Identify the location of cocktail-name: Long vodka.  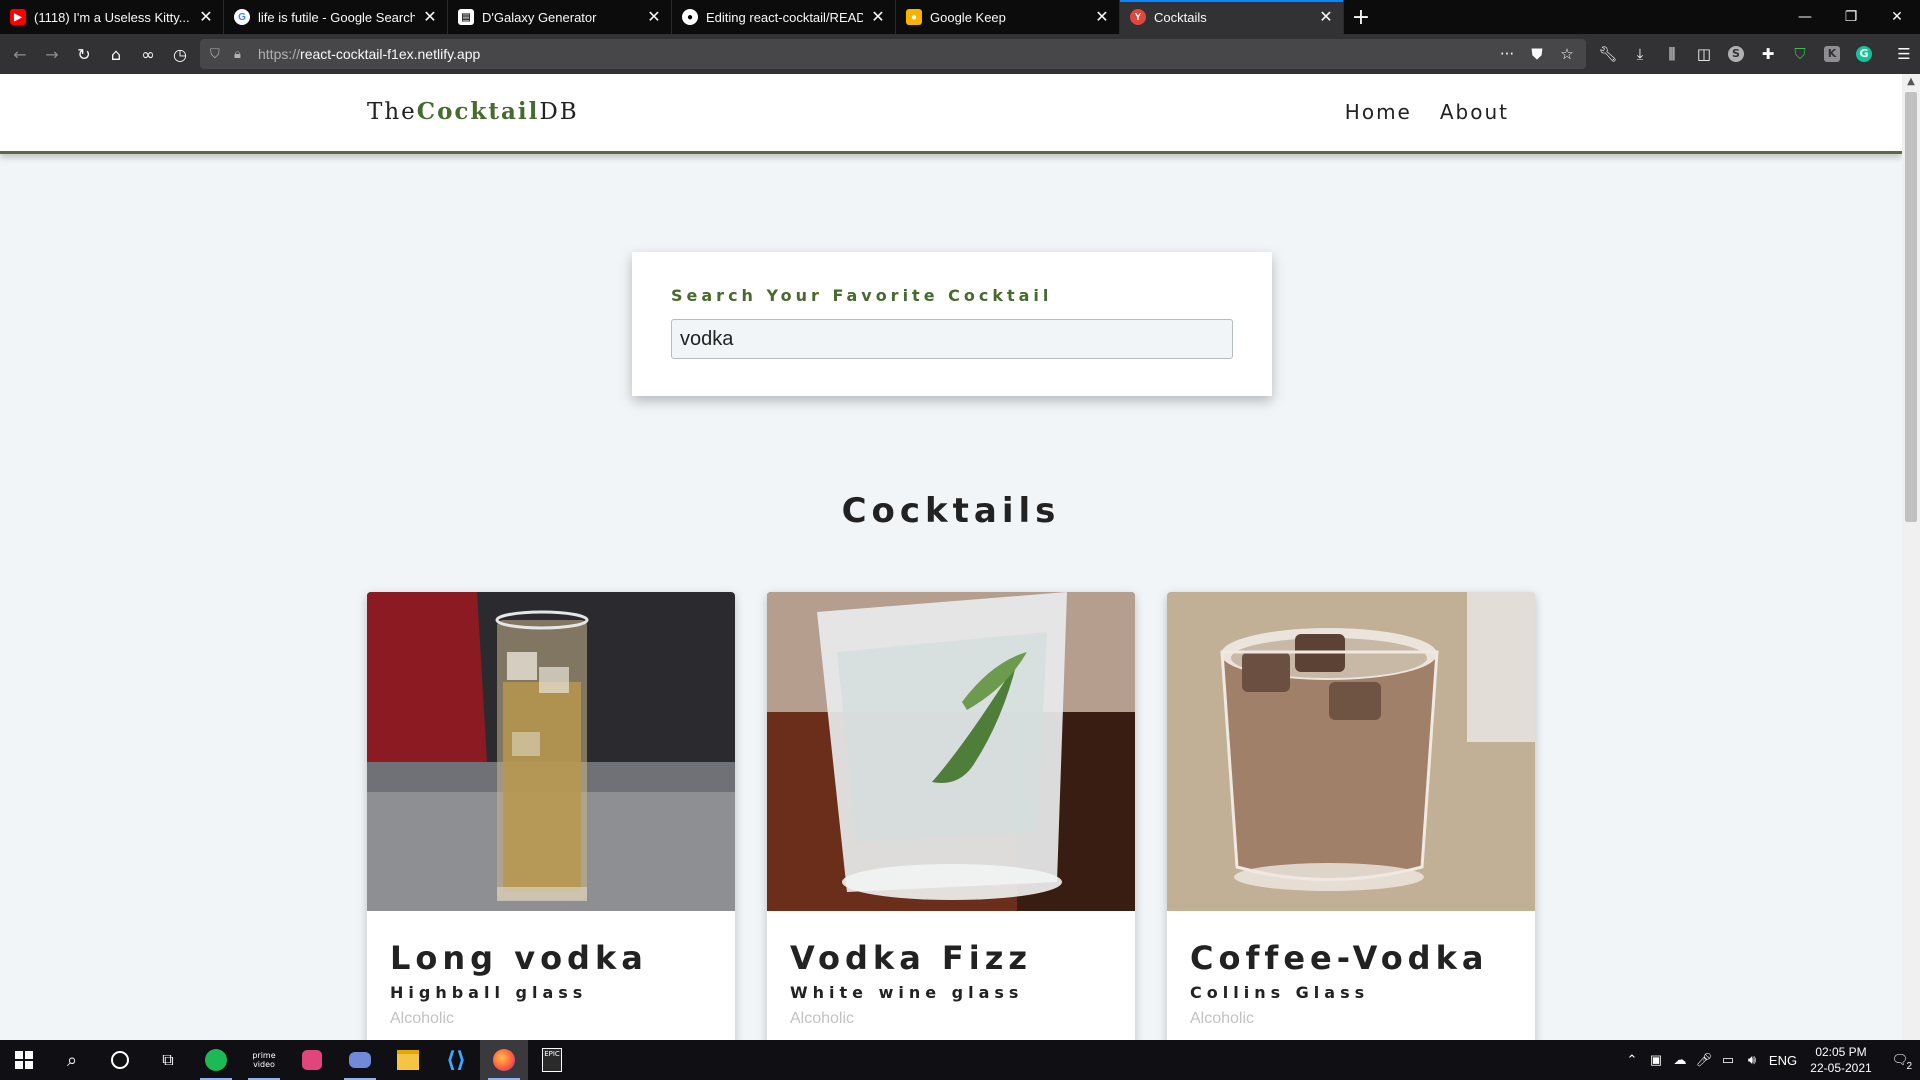
(519, 958).